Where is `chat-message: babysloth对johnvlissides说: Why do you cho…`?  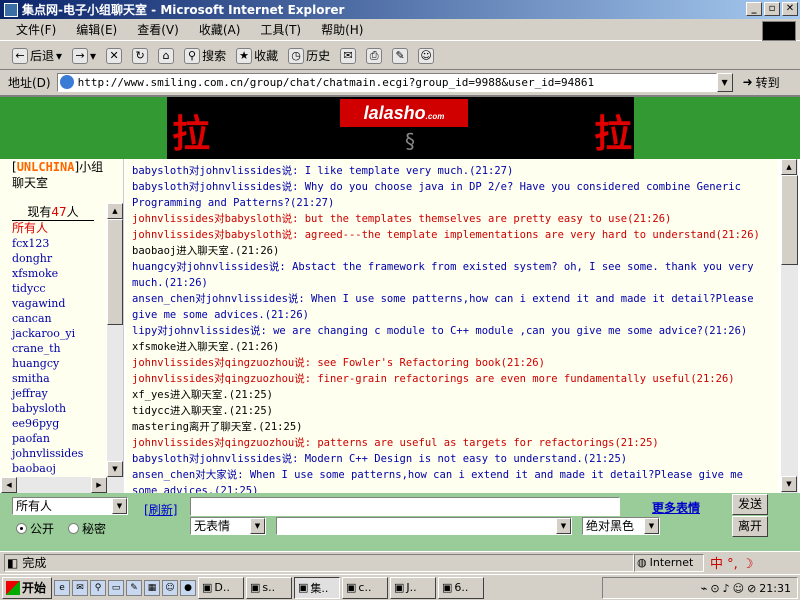 chat-message: babysloth对johnvlissides说: Why do you cho… is located at coordinates (436, 195).